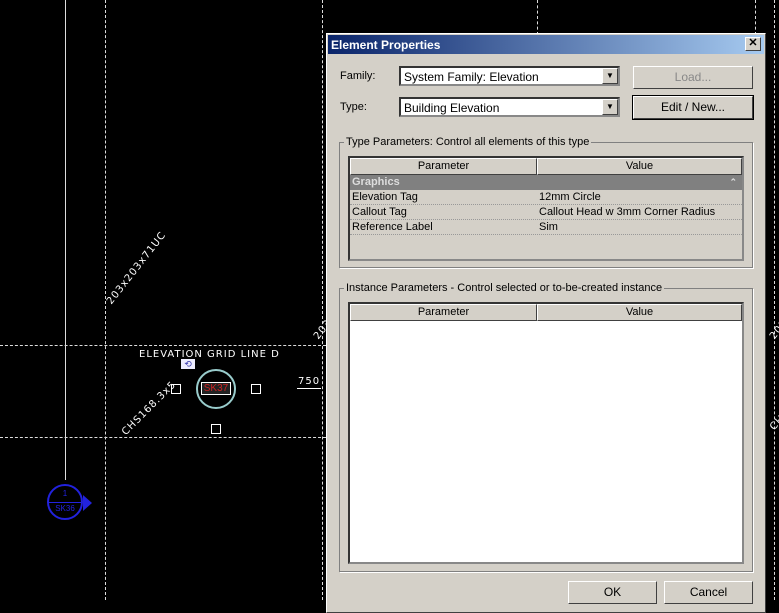 Image resolution: width=779 pixels, height=613 pixels. Describe the element at coordinates (309, 388) in the screenshot. I see `dimension-line` at that location.